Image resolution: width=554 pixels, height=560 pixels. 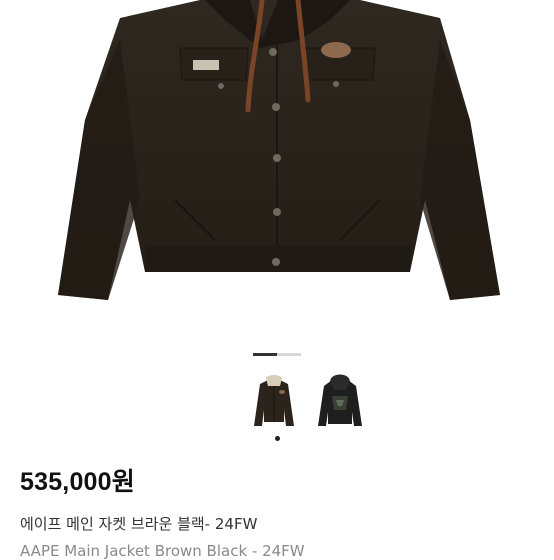 I want to click on thumbnail-jacket-hooded, so click(x=340, y=400).